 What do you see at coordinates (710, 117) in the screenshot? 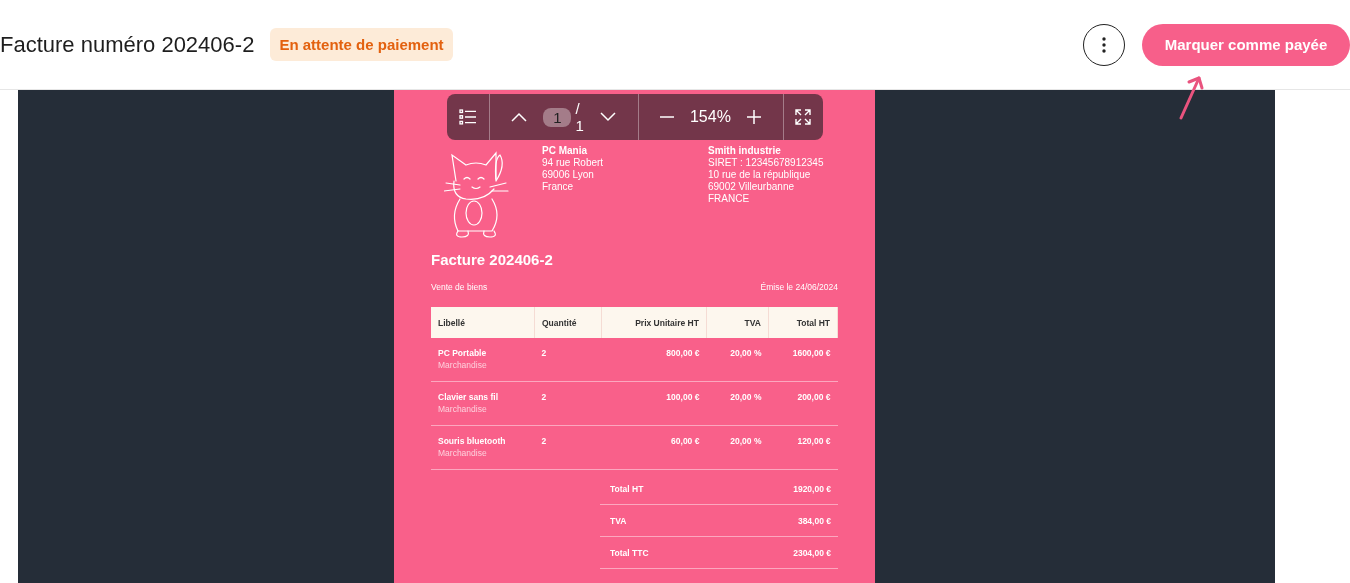
I see `zoom-level: 154%` at bounding box center [710, 117].